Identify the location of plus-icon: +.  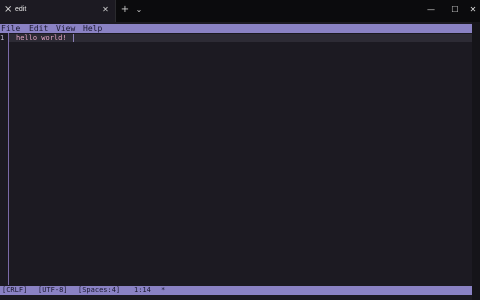
(125, 10).